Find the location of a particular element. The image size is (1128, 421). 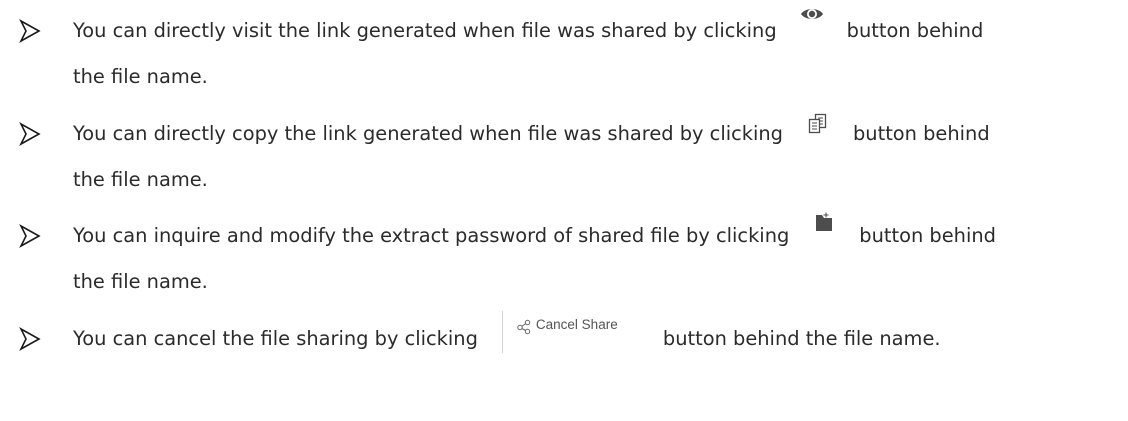

copy-icon is located at coordinates (817, 123).